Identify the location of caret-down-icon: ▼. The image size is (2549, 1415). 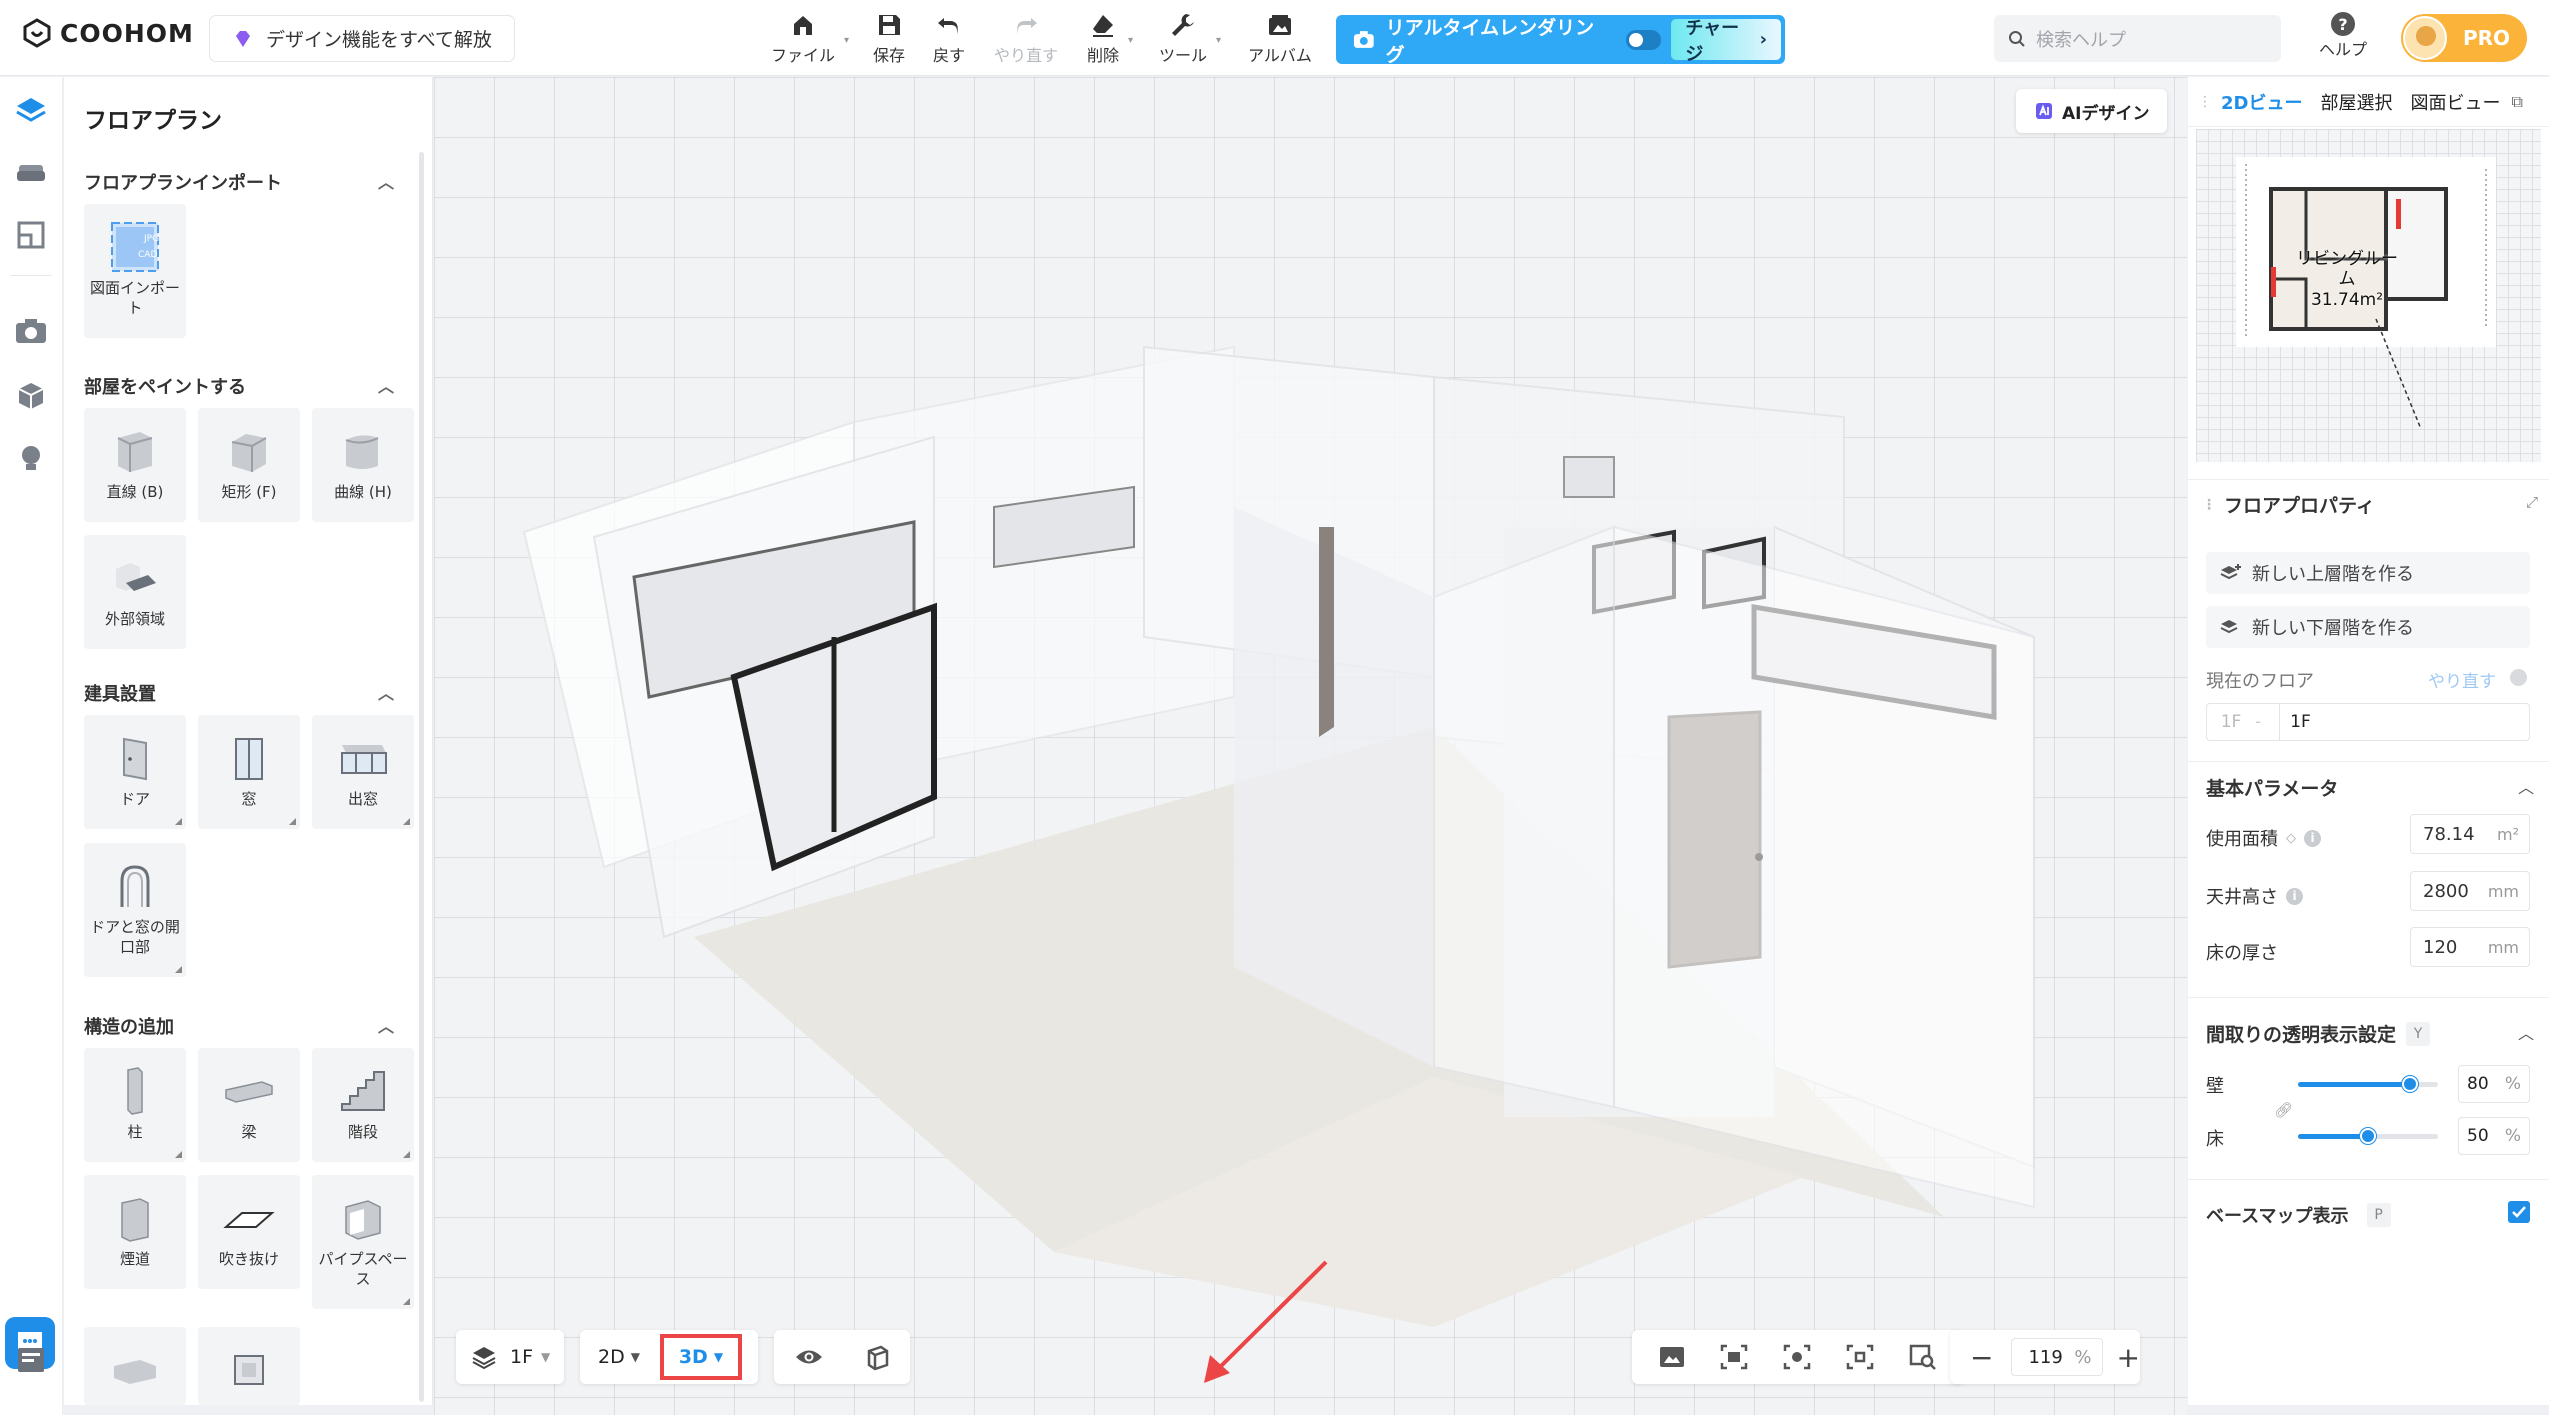
(546, 1357).